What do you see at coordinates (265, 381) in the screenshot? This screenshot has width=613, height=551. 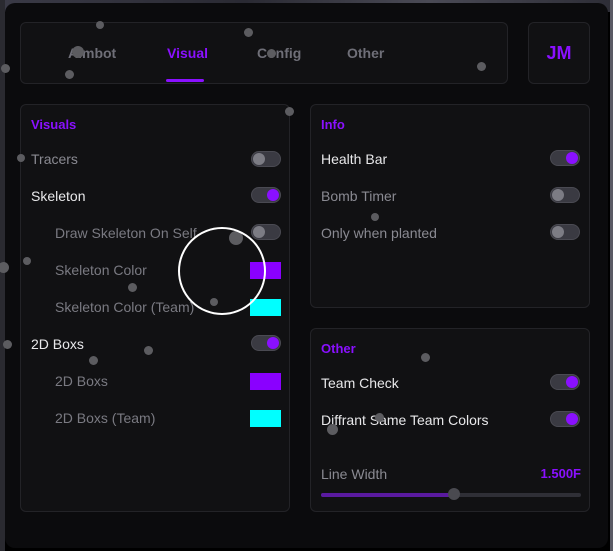 I see `2d-boxes-color-swatch` at bounding box center [265, 381].